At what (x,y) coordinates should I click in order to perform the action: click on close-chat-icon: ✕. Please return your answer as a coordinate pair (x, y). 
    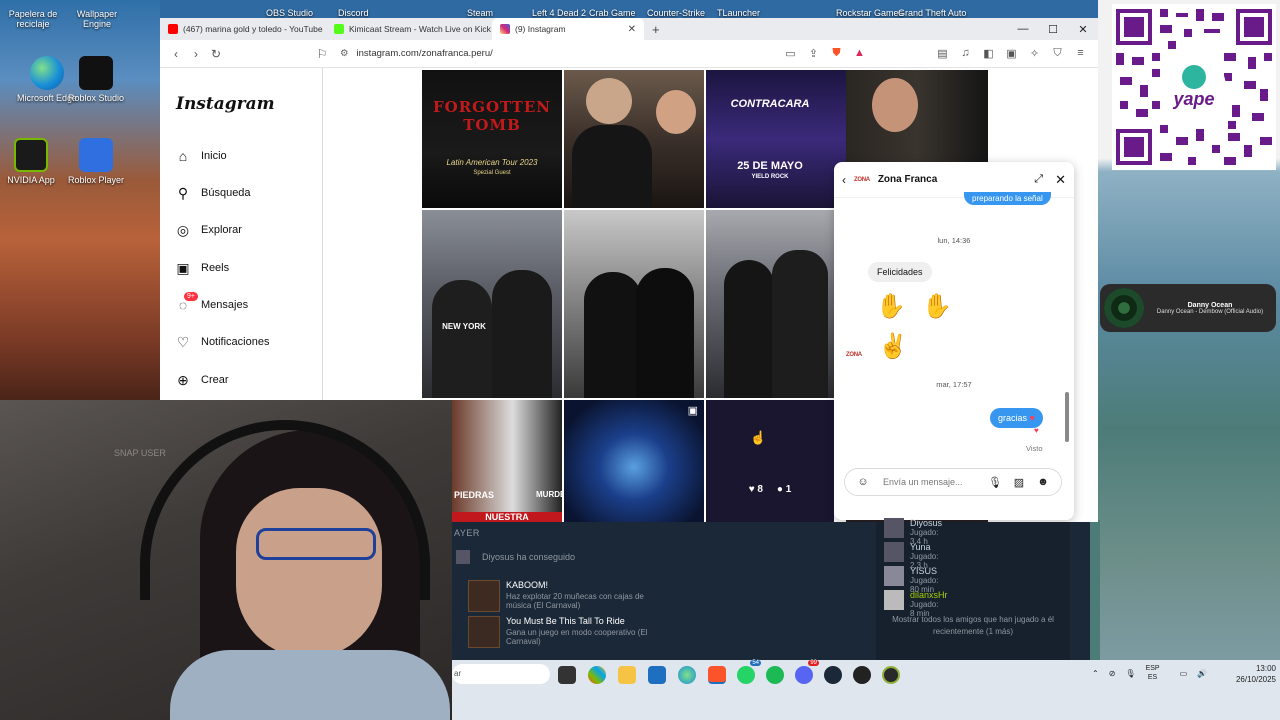
    Looking at the image, I should click on (1060, 180).